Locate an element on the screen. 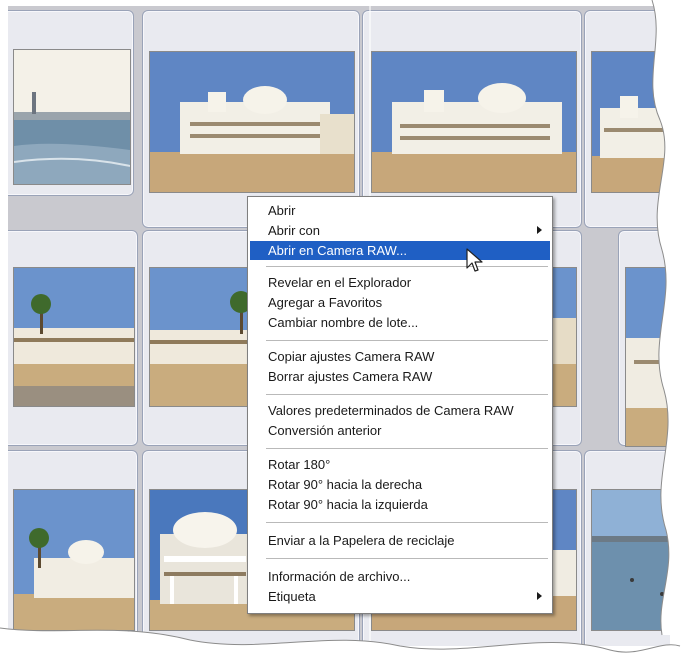 This screenshot has width=685, height=665. menu-item-rotar-90-derecha: Rotar 90° hacia la derecha is located at coordinates (400, 484).